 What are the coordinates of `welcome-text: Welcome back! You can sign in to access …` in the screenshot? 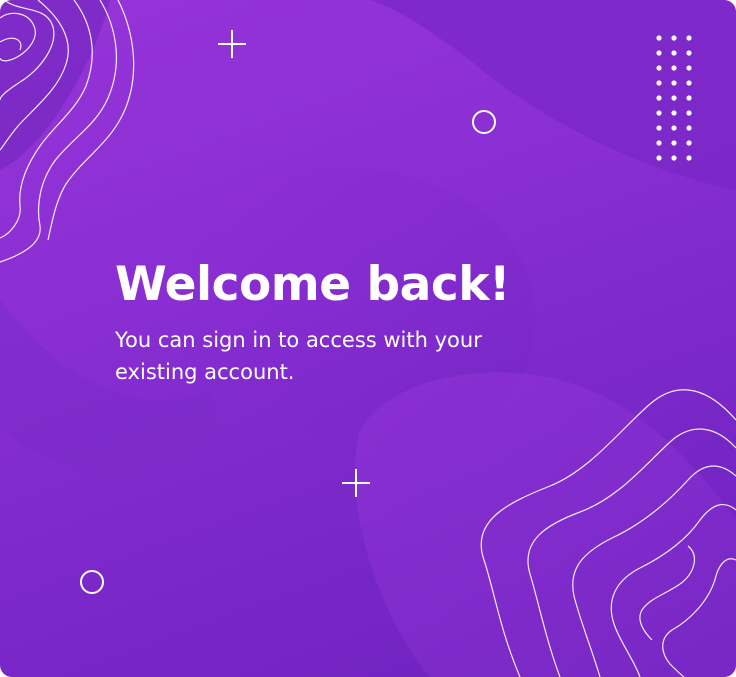 It's located at (350, 320).